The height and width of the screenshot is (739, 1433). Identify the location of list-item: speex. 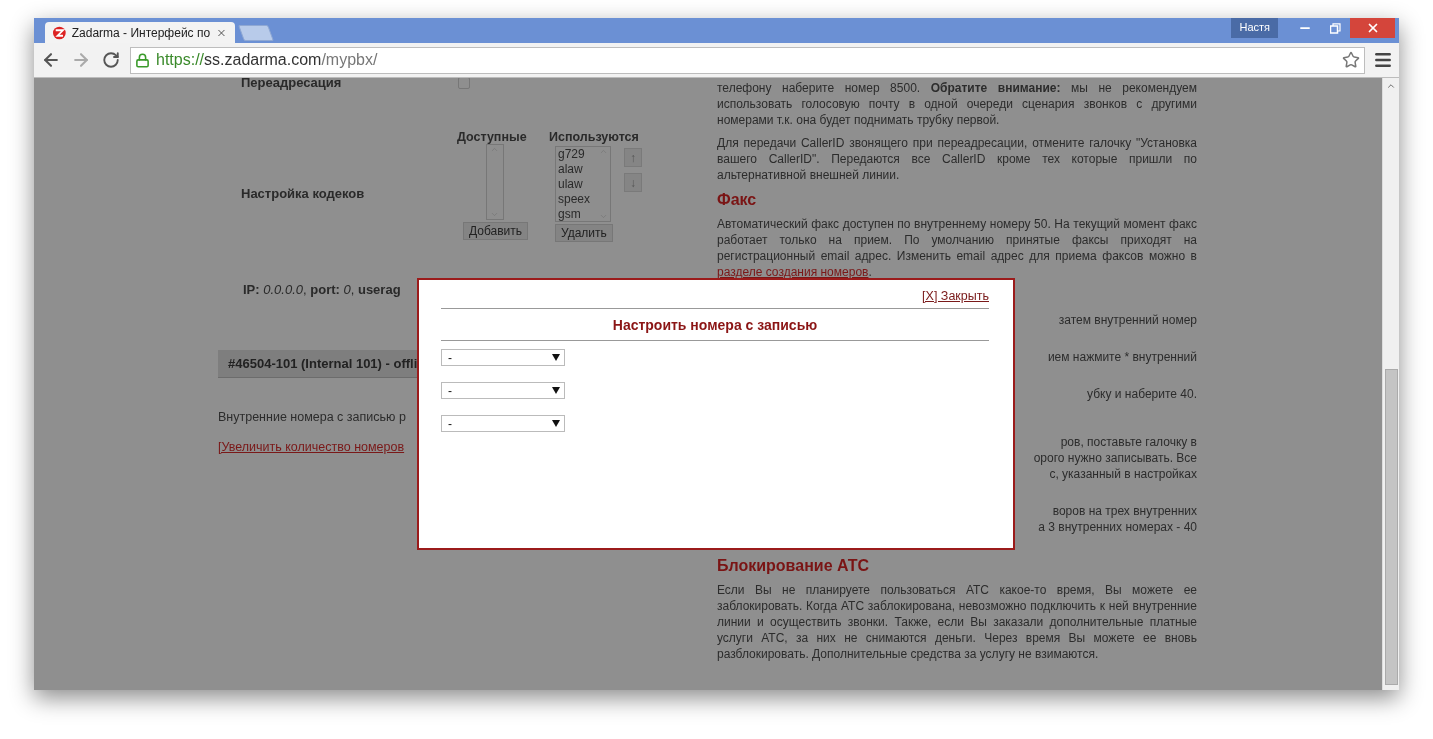
(577, 199).